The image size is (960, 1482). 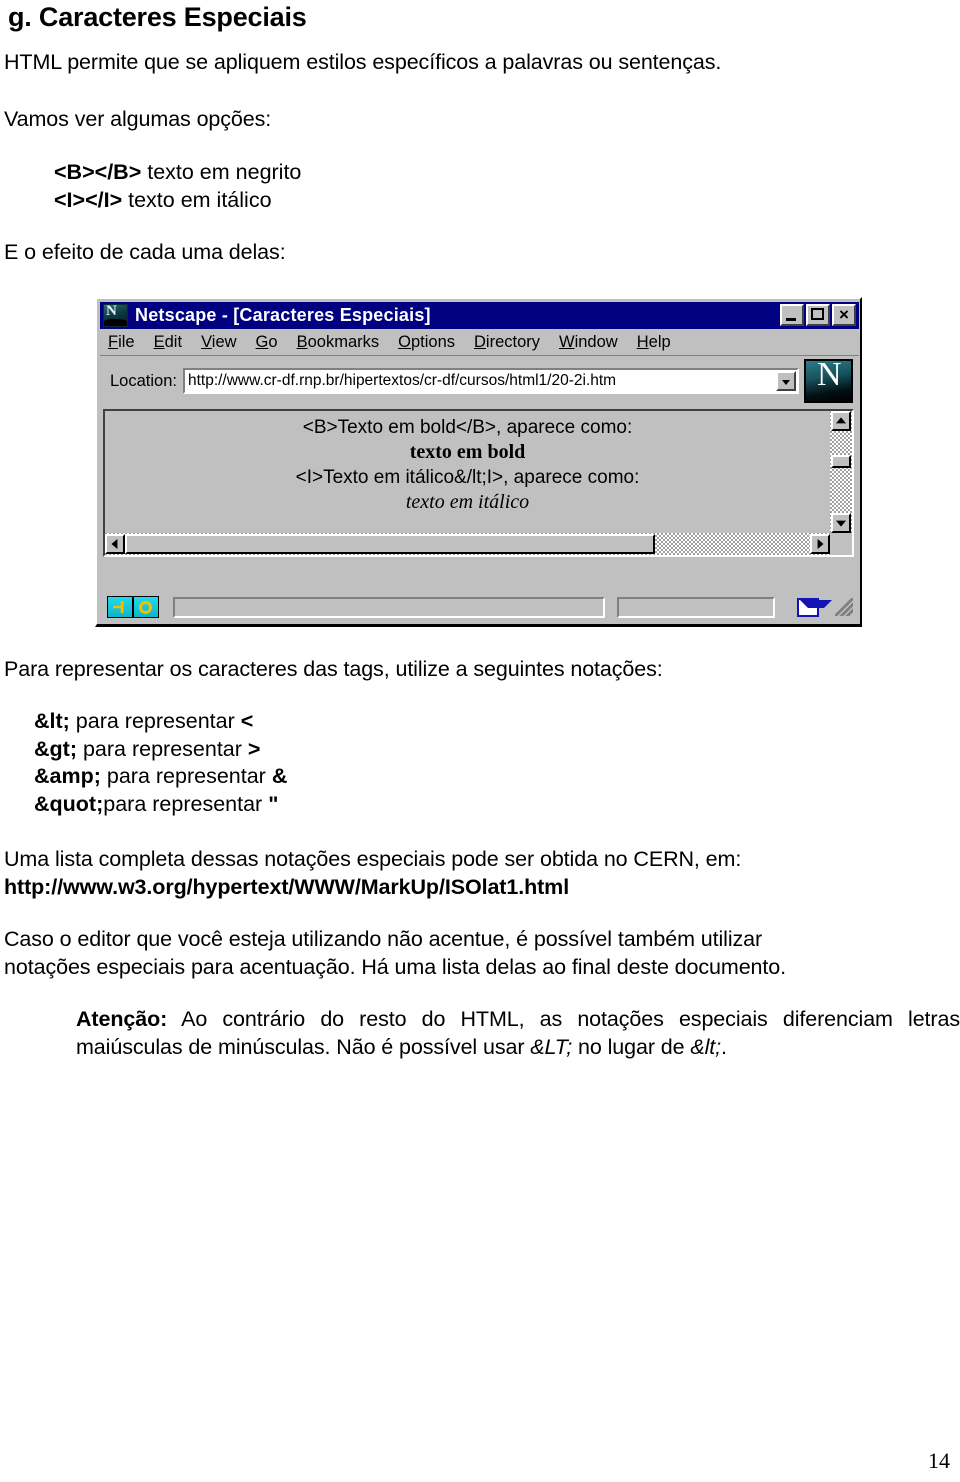 What do you see at coordinates (467, 452) in the screenshot?
I see `content-line-bold-result: texto em bold` at bounding box center [467, 452].